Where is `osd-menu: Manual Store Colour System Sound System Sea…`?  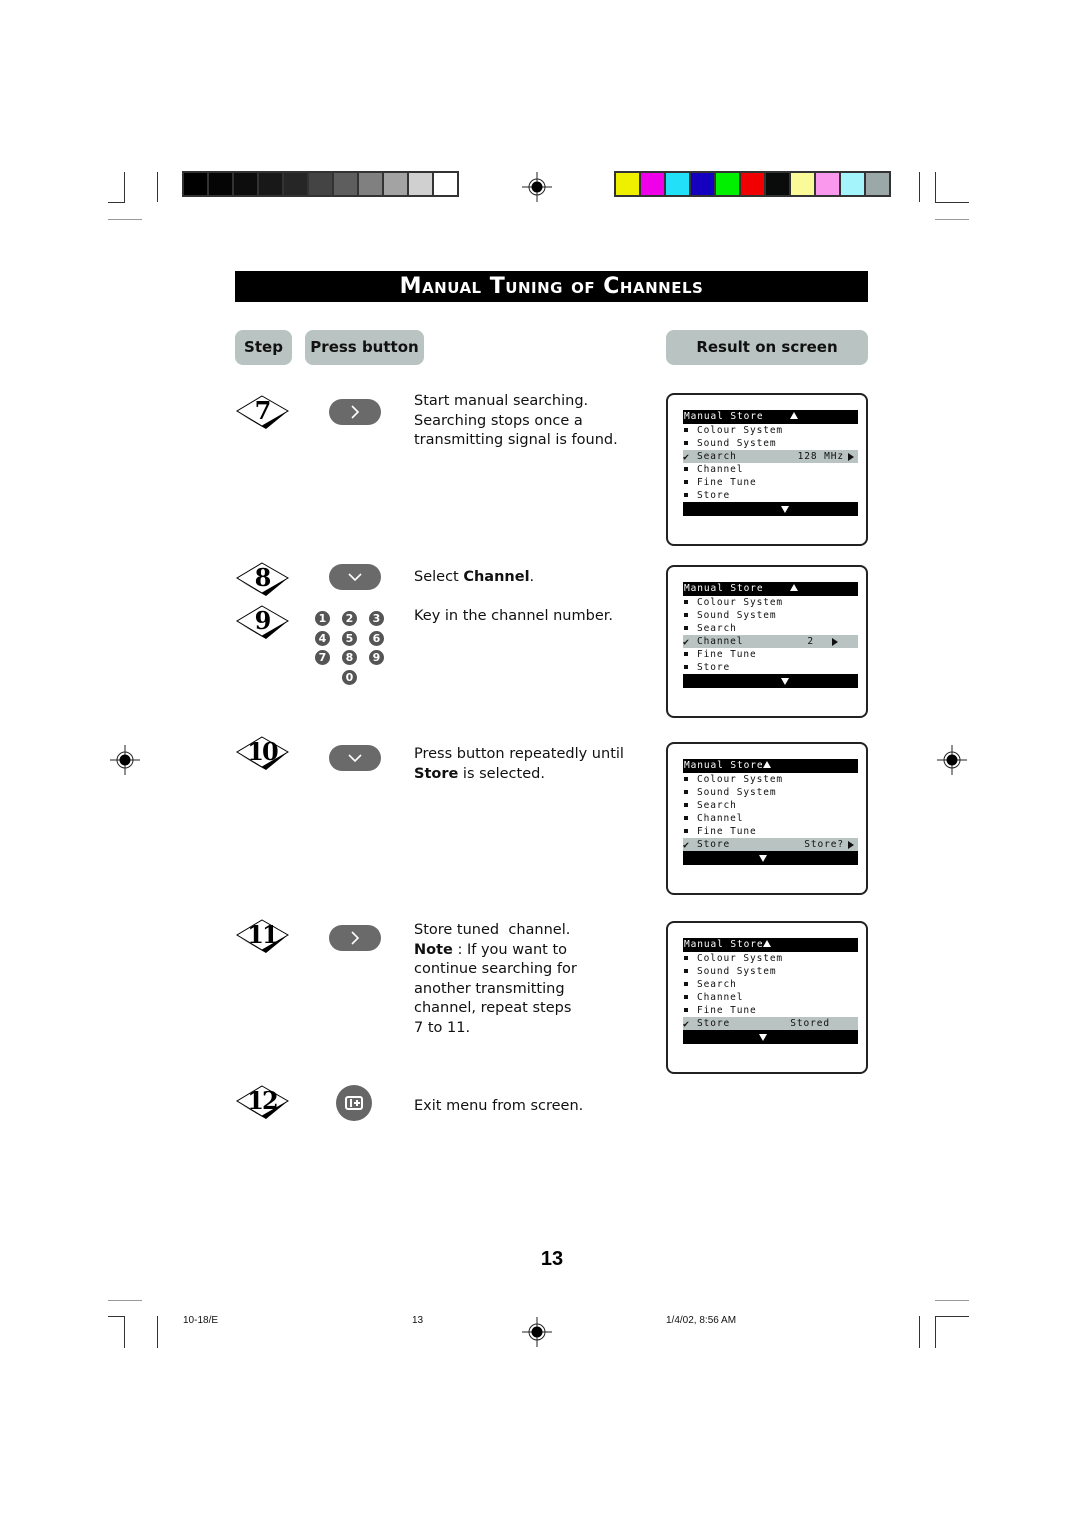 osd-menu: Manual Store Colour System Sound System Sea… is located at coordinates (770, 812).